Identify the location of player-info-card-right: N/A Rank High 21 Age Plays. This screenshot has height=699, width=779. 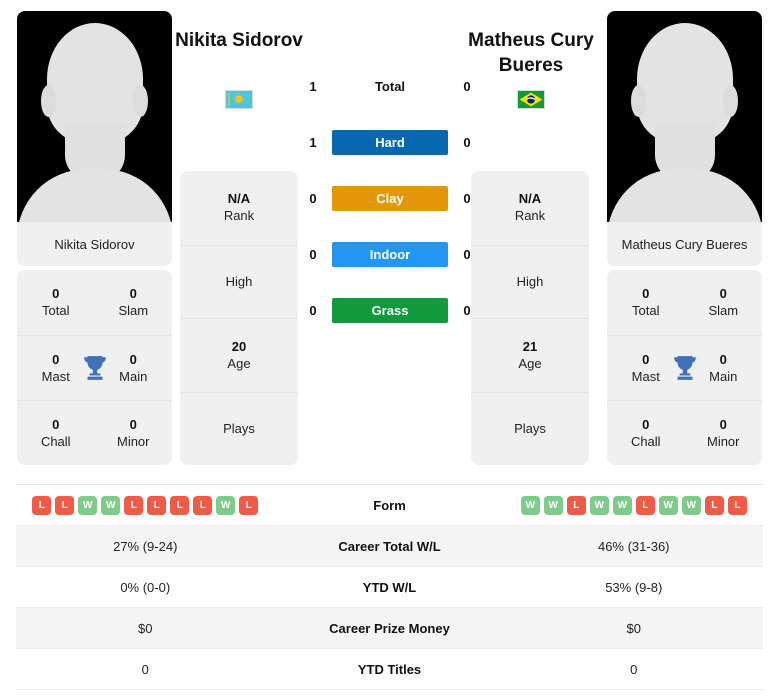
(530, 318).